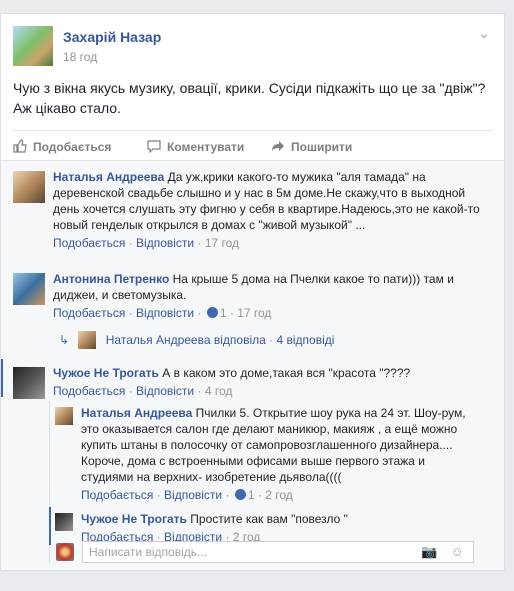 This screenshot has height=591, width=514. I want to click on comment-meta: Подобається · Відповісти · 4 год, so click(143, 391).